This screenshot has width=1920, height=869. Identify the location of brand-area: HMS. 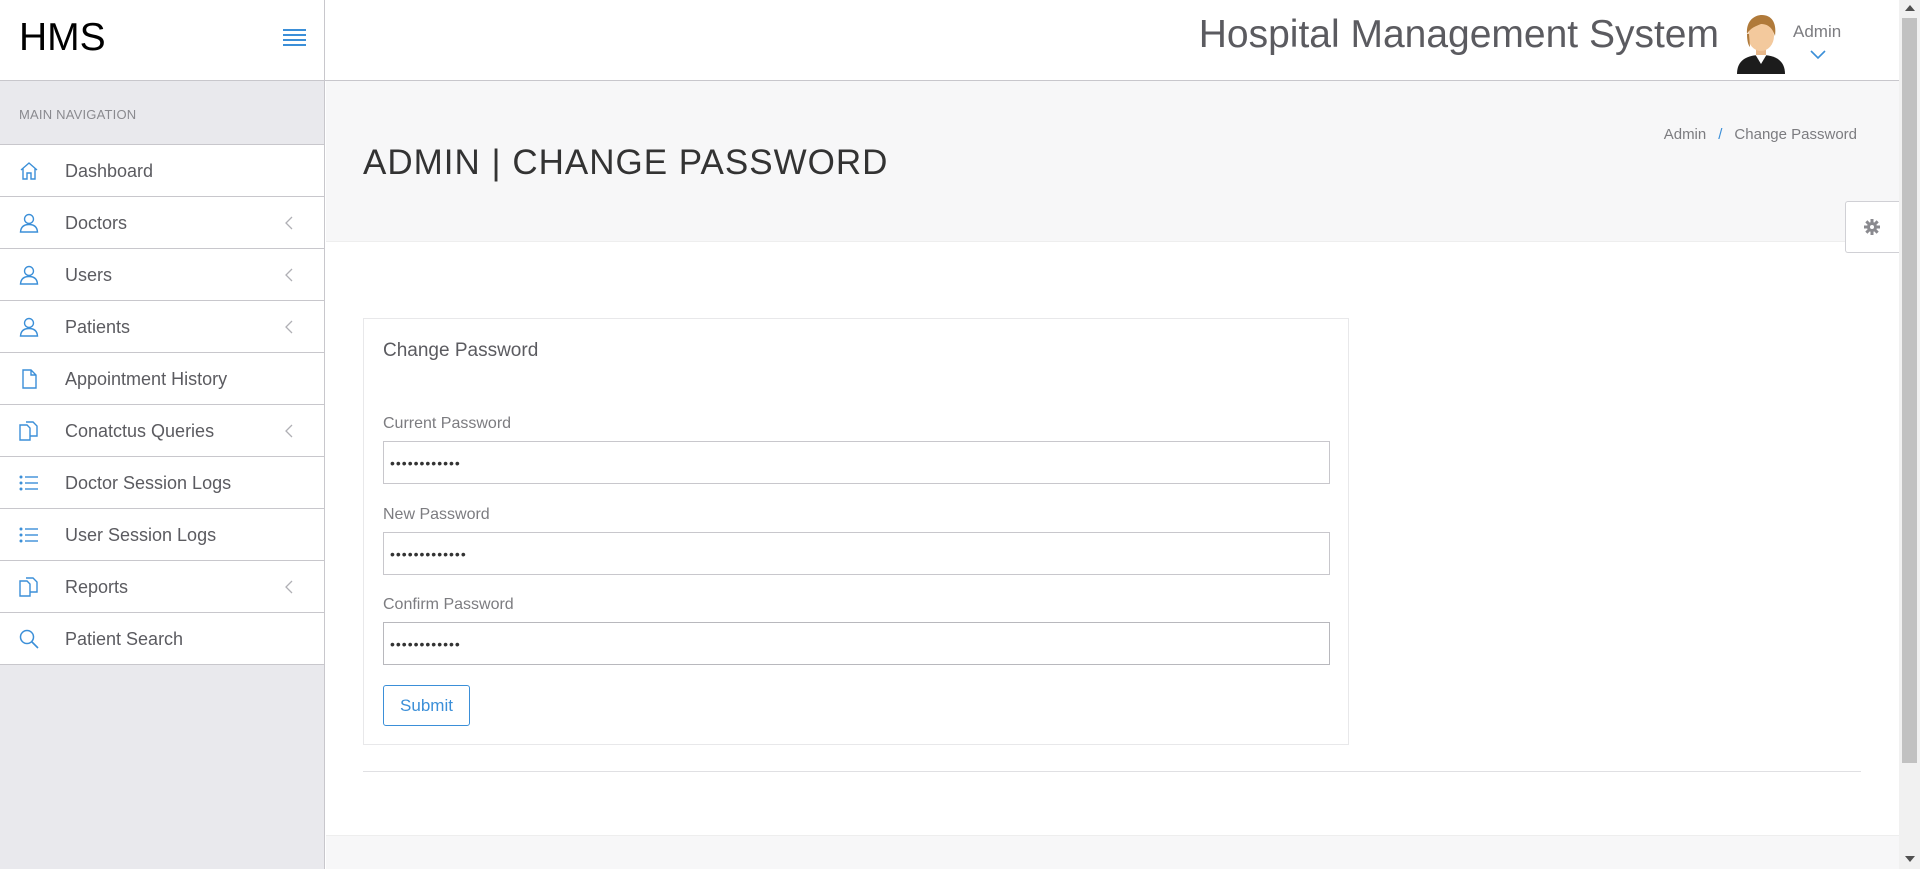
(162, 40).